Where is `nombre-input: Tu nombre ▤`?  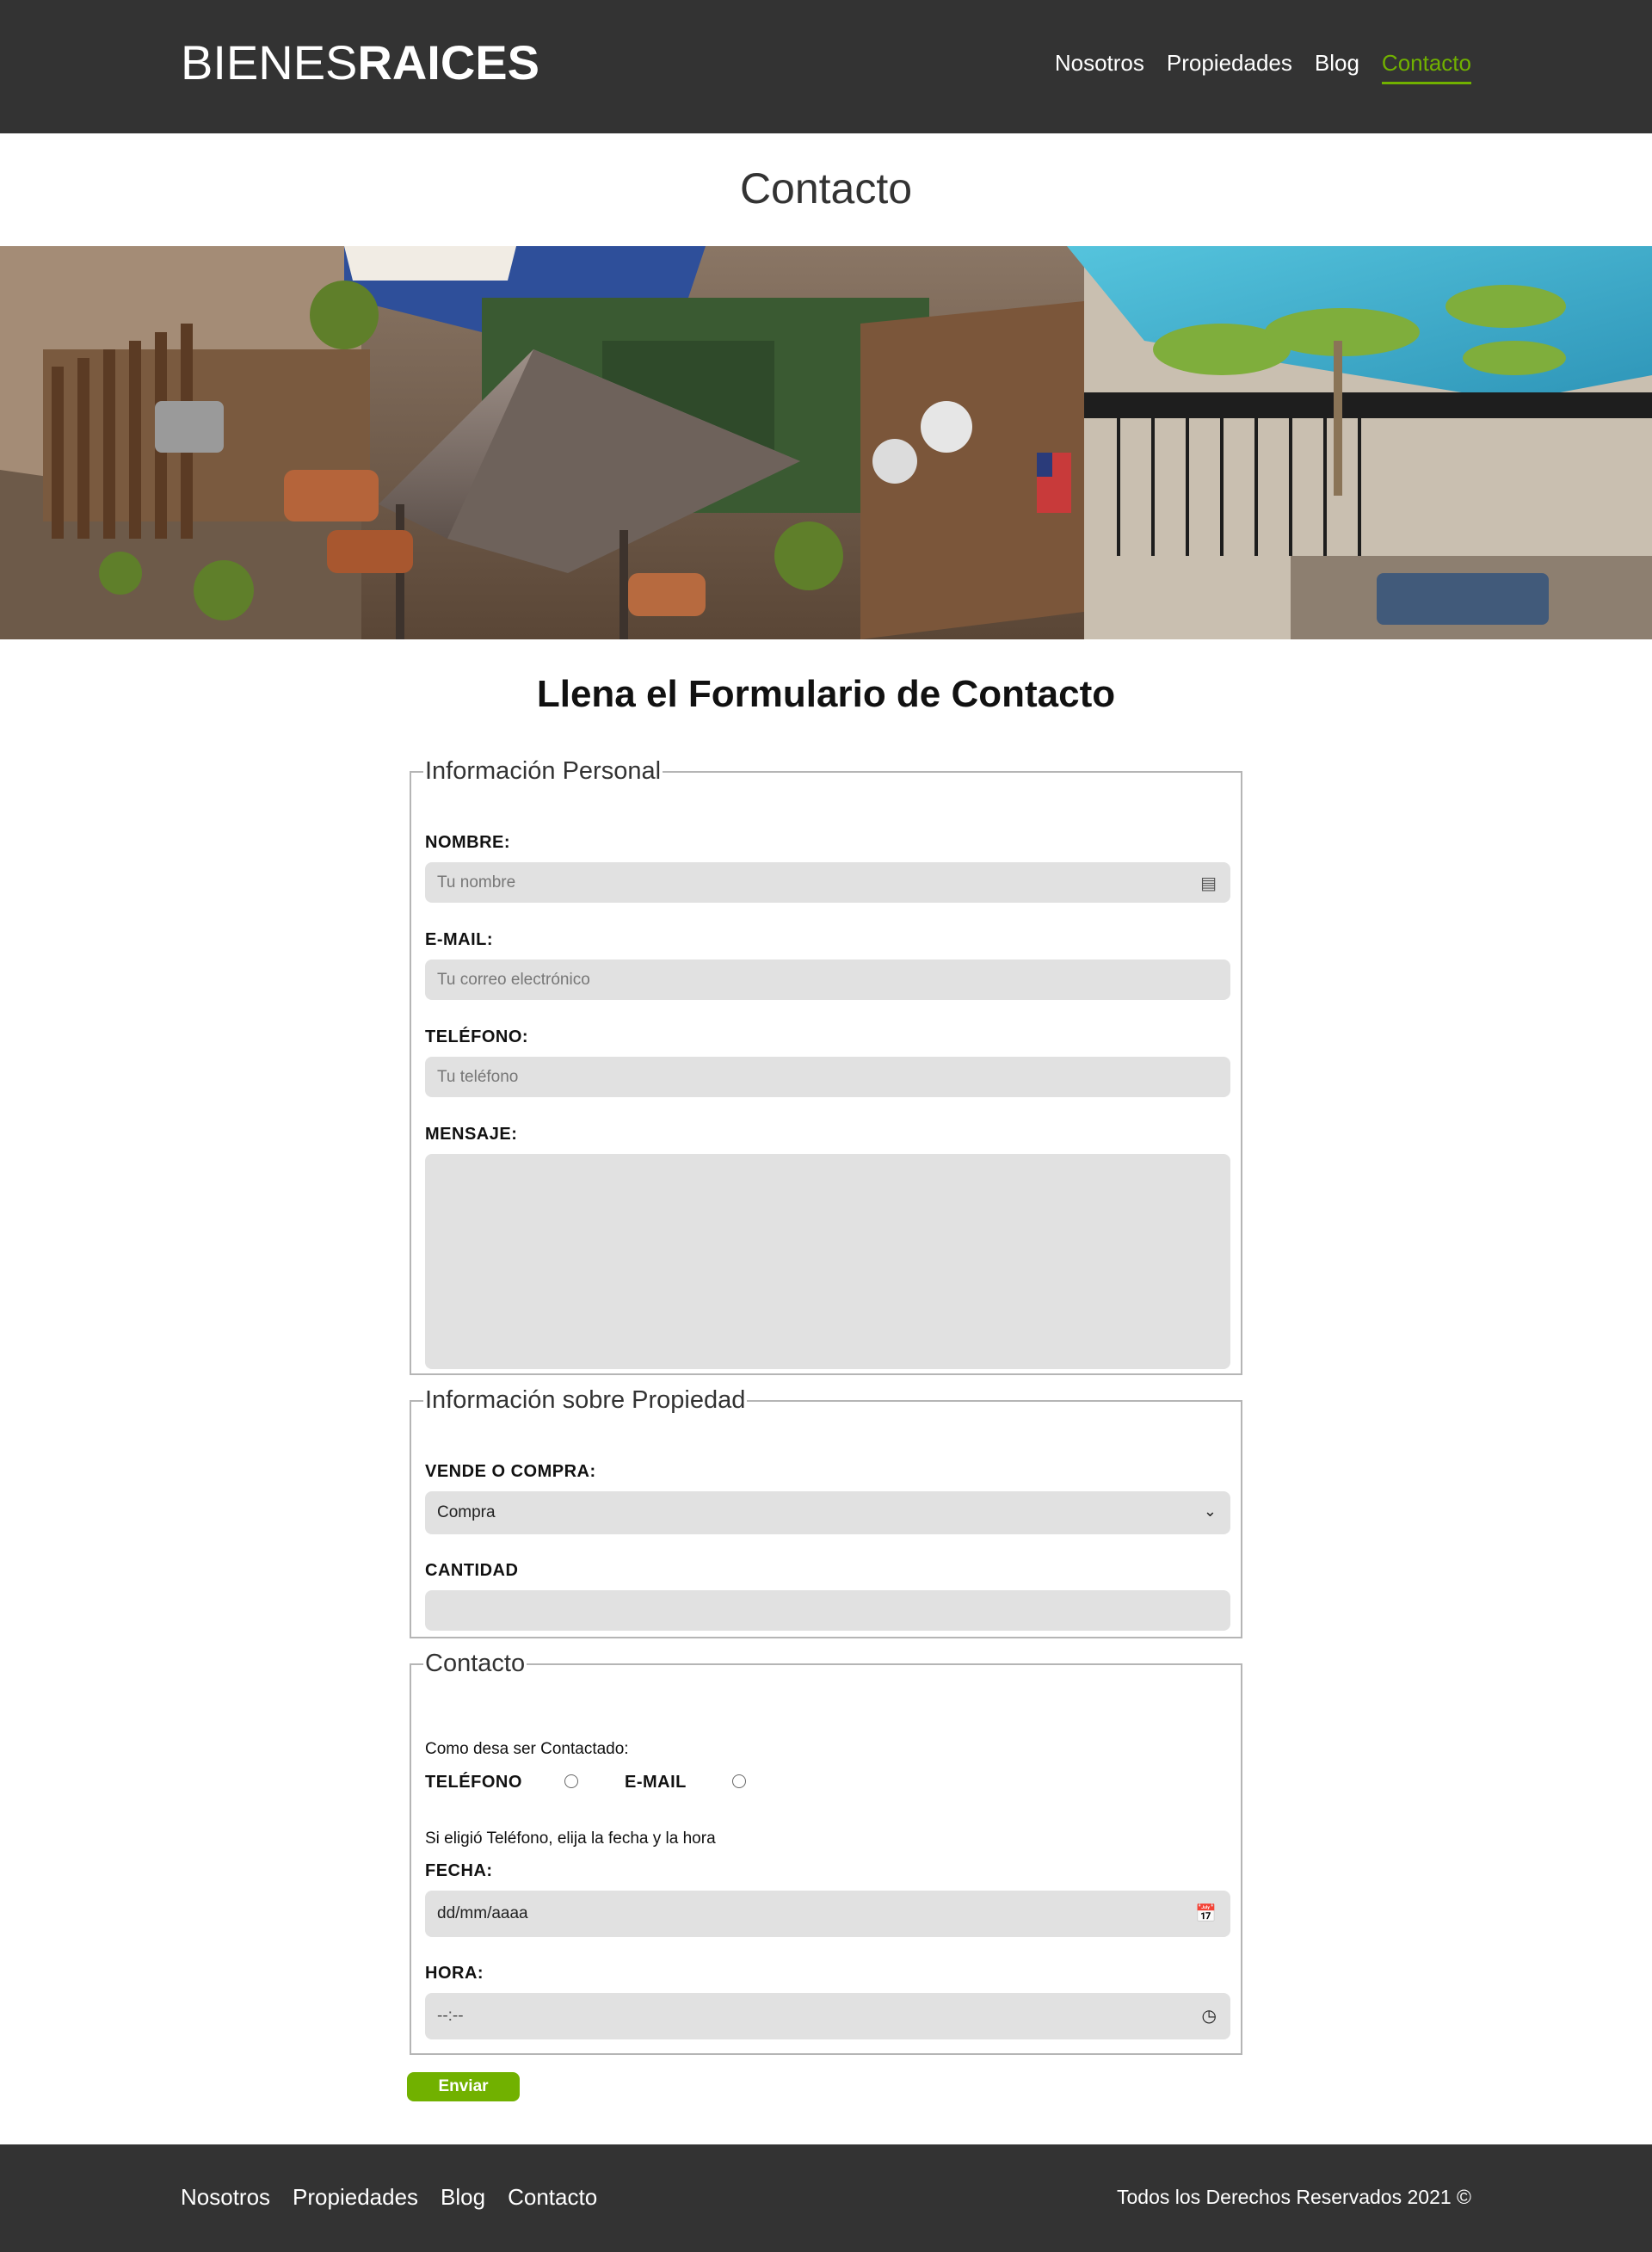 nombre-input: Tu nombre ▤ is located at coordinates (827, 883).